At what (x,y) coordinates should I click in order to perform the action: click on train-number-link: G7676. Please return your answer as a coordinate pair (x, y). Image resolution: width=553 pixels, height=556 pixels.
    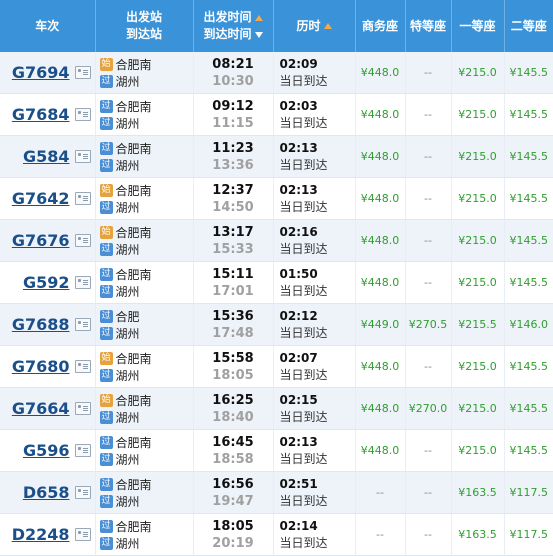
    Looking at the image, I should click on (41, 240).